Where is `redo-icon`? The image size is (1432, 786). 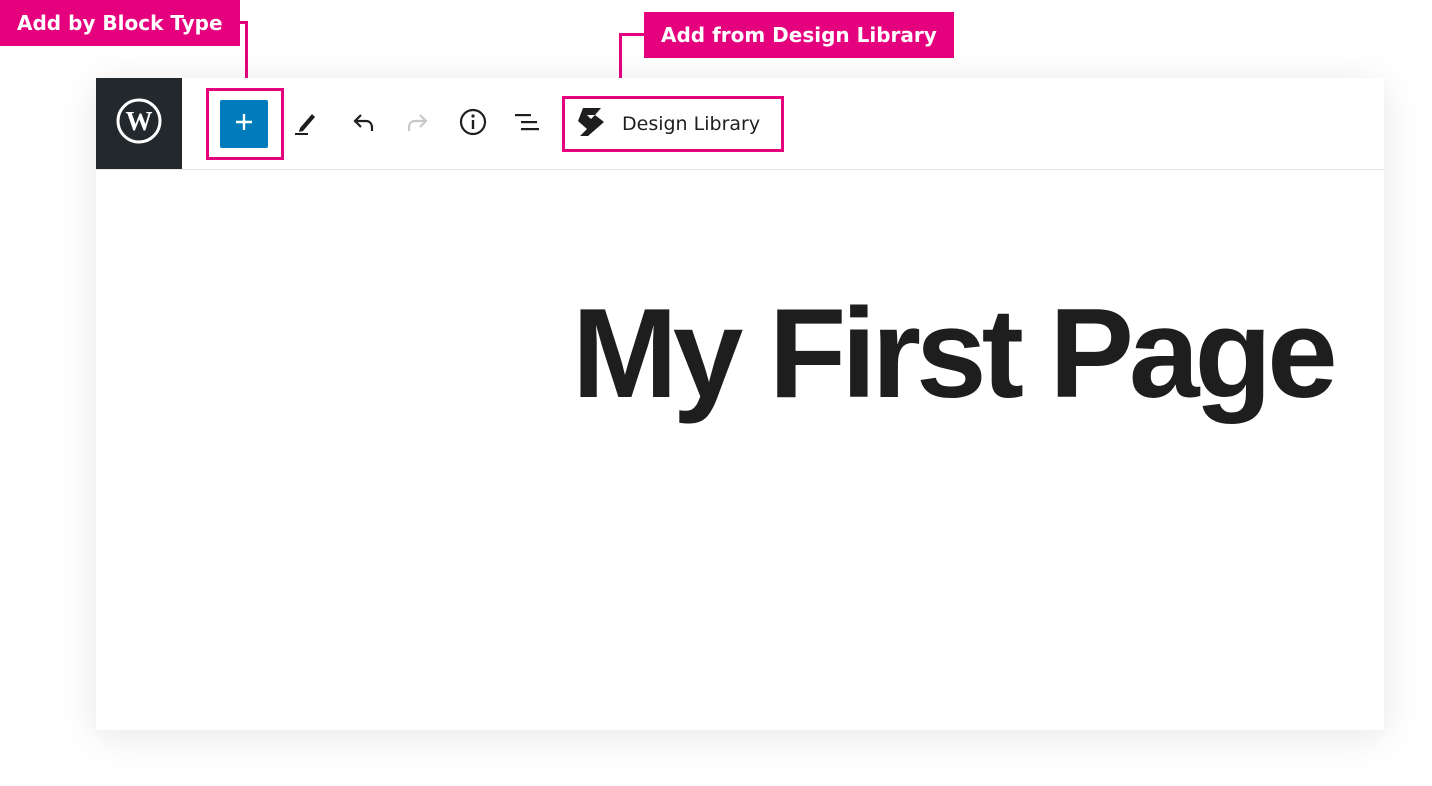 redo-icon is located at coordinates (418, 124).